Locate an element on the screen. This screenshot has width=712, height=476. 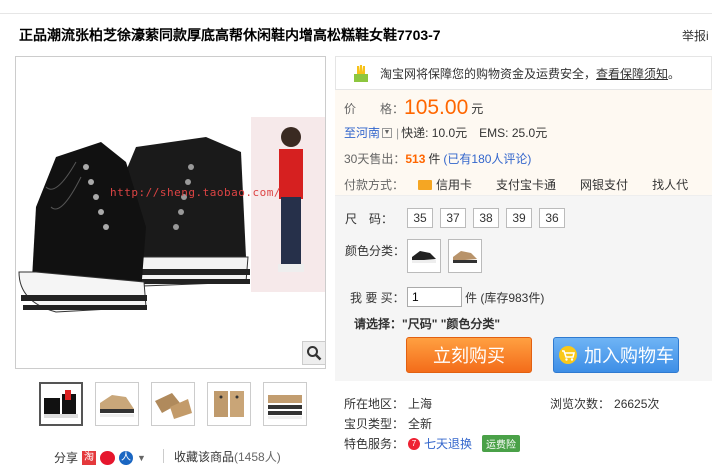
quantity-row: 我 要 买： 件 (库存983件) is located at coordinates (447, 297).